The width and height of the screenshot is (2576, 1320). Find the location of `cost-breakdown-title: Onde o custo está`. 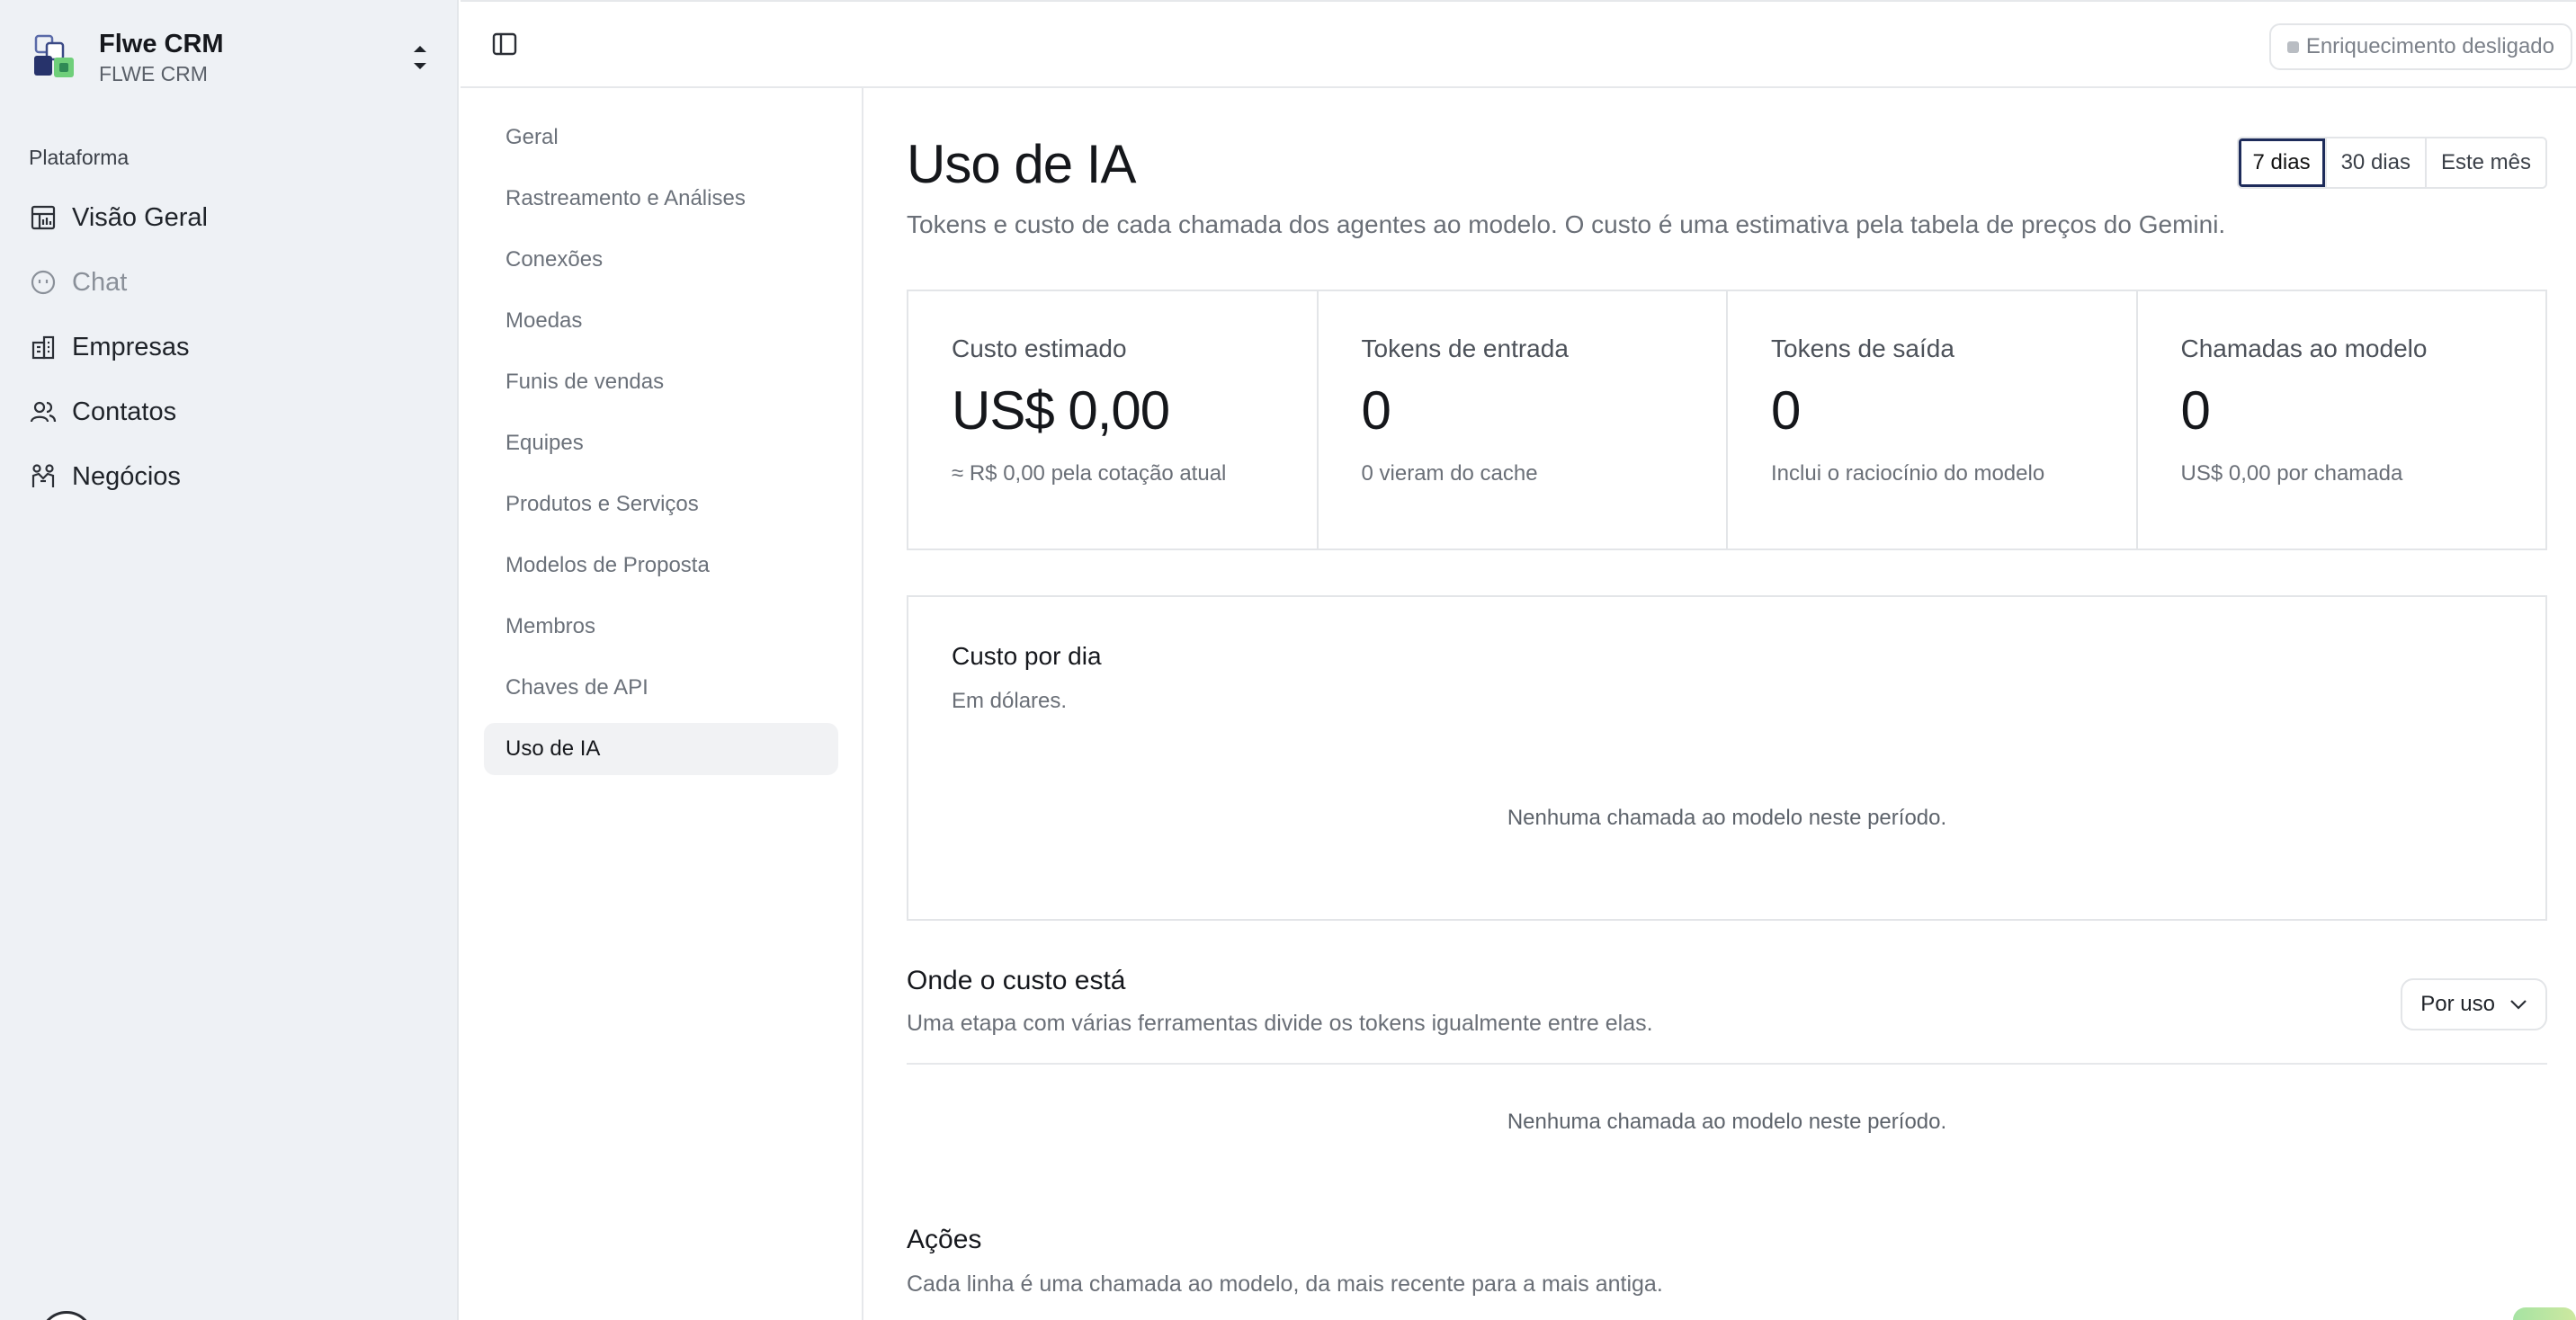

cost-breakdown-title: Onde o custo está is located at coordinates (1016, 980).